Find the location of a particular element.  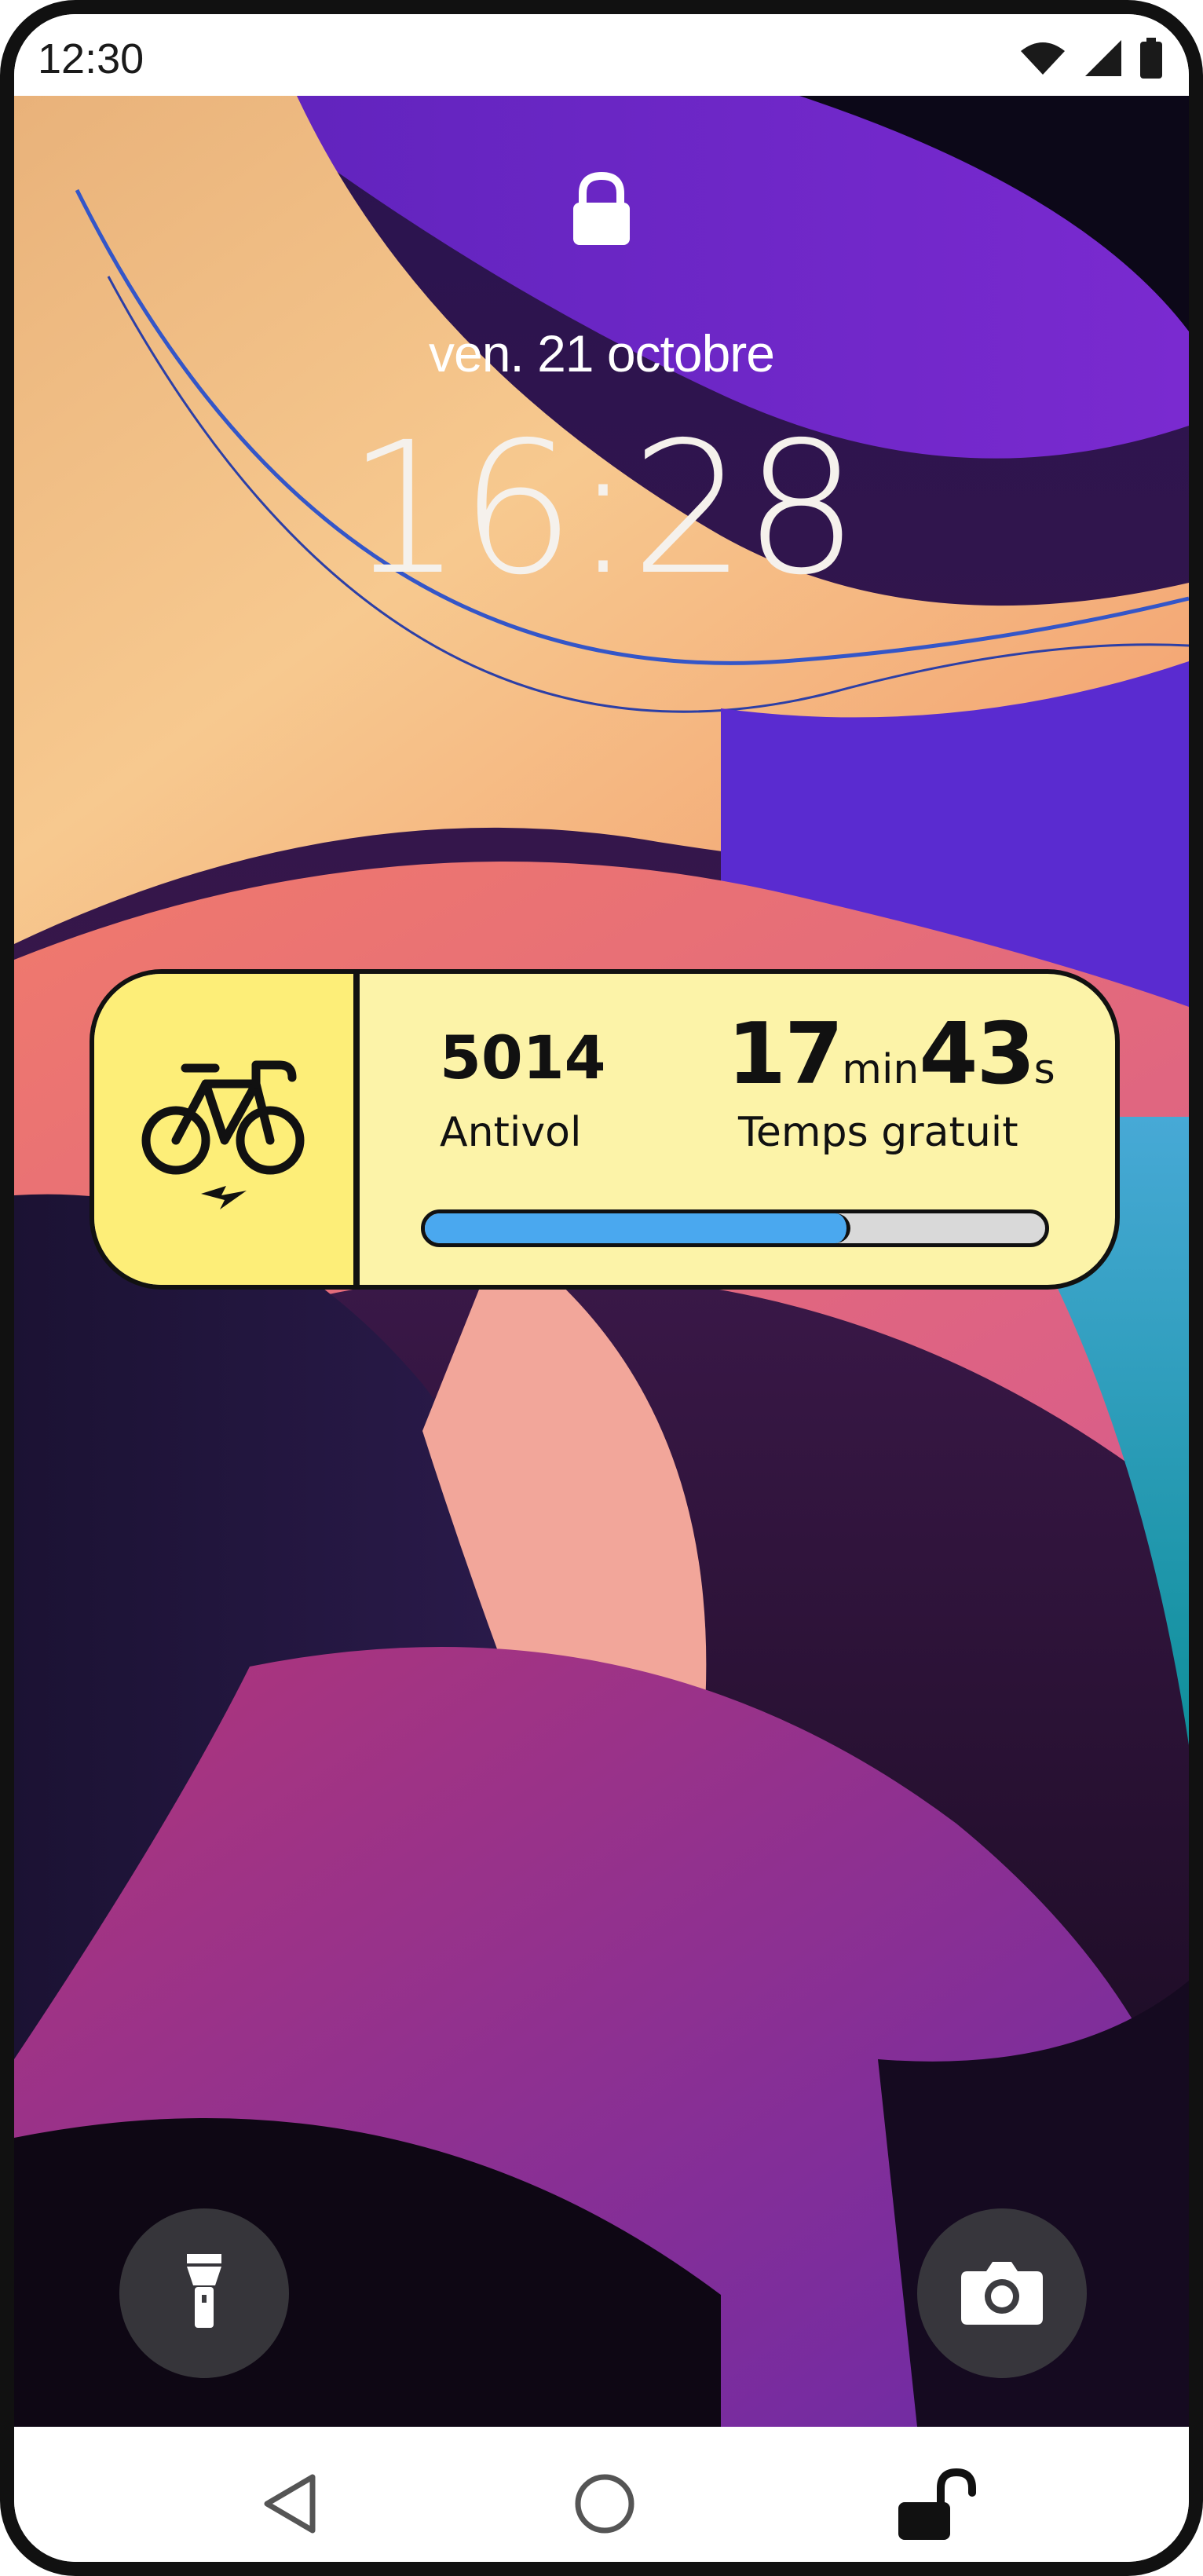

electric-bike-icon is located at coordinates (224, 1140).